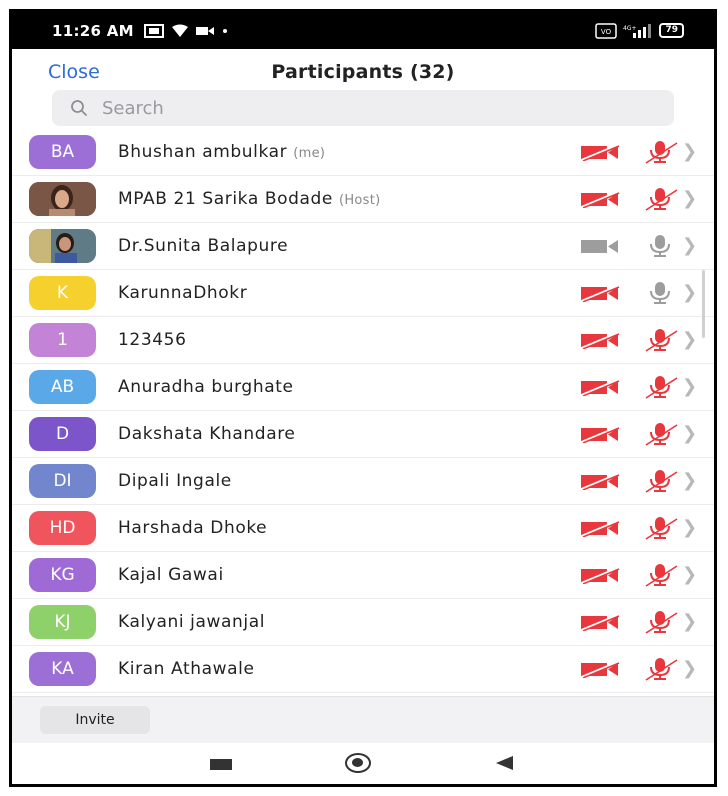  I want to click on participant-name: Bhushan ambulkar (me), so click(221, 152).